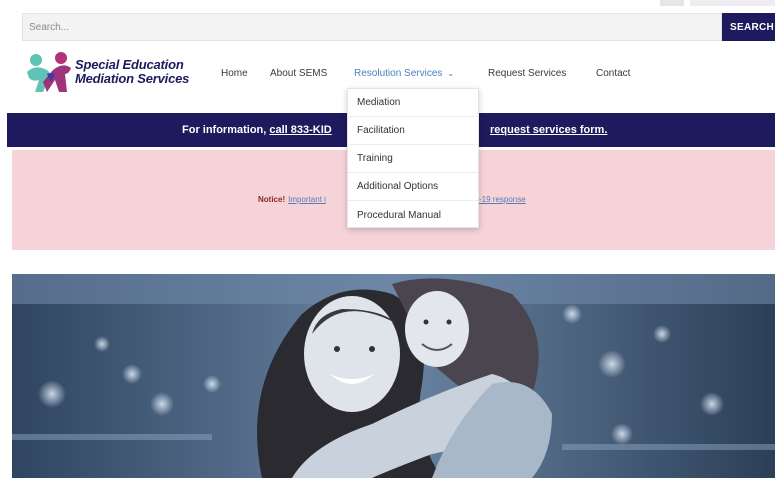 This screenshot has width=775, height=478. I want to click on dropdown-item-training: Training, so click(413, 159).